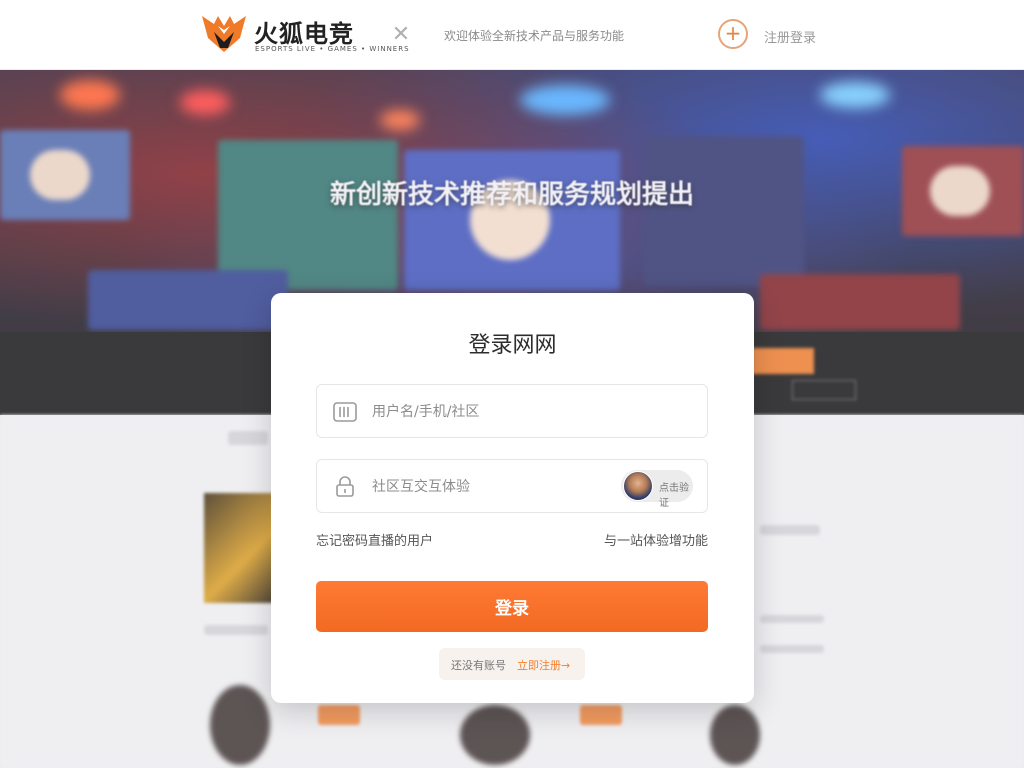  Describe the element at coordinates (224, 33) in the screenshot. I see `fox-logo-icon` at that location.